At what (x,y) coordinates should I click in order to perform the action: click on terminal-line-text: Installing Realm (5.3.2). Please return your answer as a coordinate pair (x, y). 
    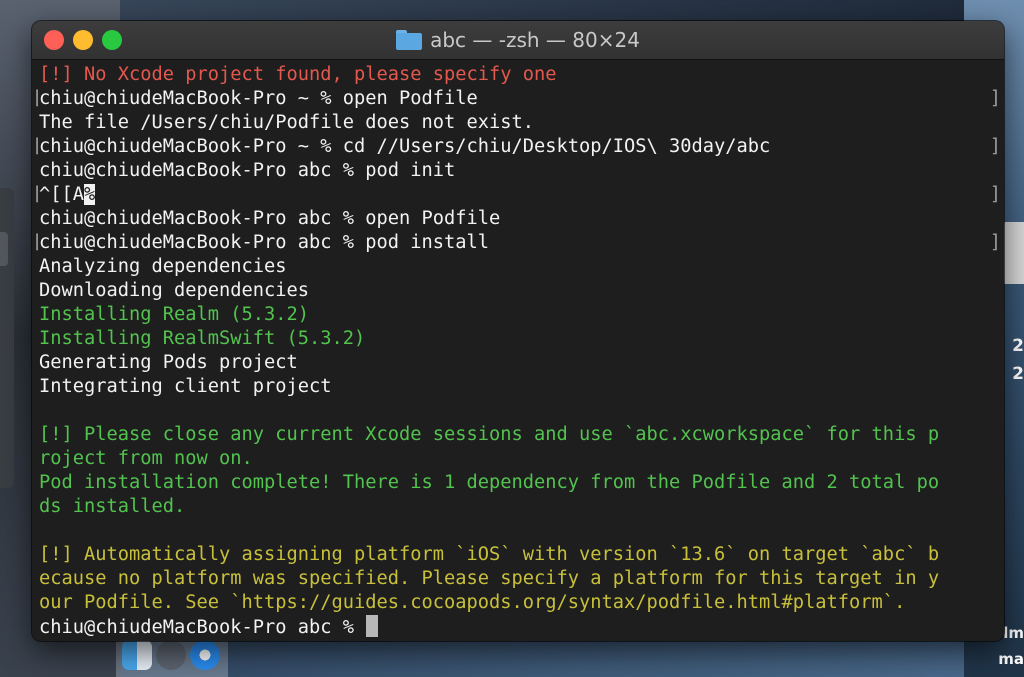
    Looking at the image, I should click on (174, 314).